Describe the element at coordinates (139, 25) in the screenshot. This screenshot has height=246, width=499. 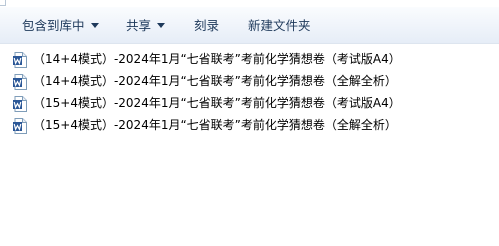
I see `share-label: 共享` at that location.